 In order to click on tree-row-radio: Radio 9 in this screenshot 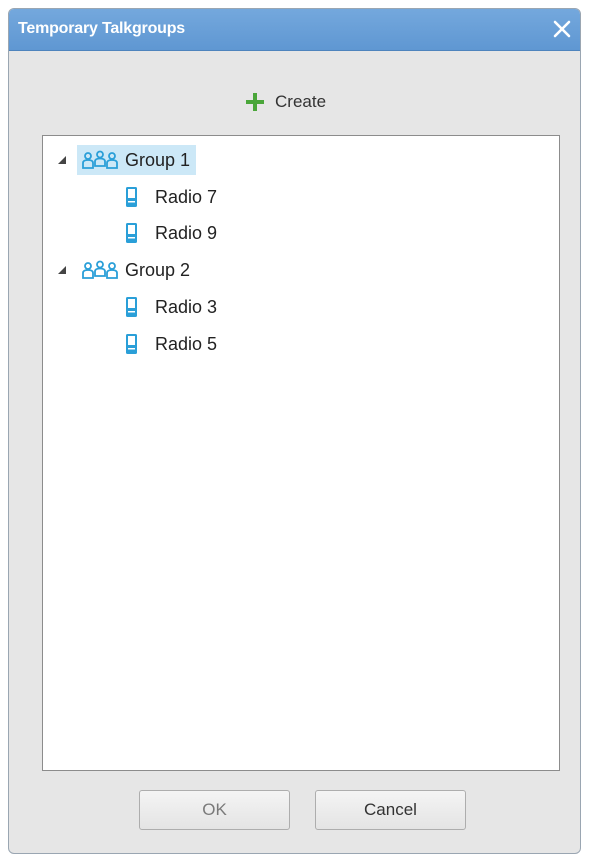, I will do `click(171, 233)`.